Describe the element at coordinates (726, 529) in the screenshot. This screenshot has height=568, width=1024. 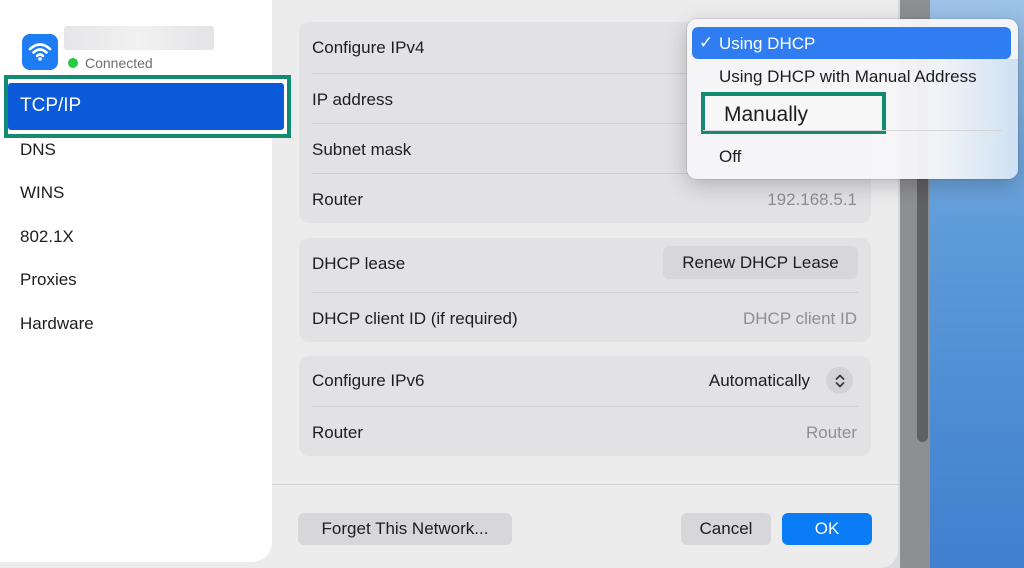
I see `cancel-button: Cancel` at that location.